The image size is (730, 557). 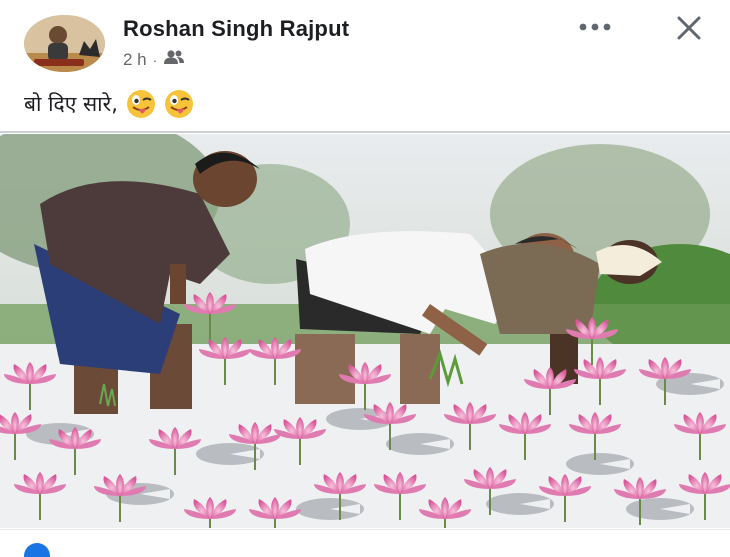 What do you see at coordinates (365, 529) in the screenshot?
I see `footer-divider` at bounding box center [365, 529].